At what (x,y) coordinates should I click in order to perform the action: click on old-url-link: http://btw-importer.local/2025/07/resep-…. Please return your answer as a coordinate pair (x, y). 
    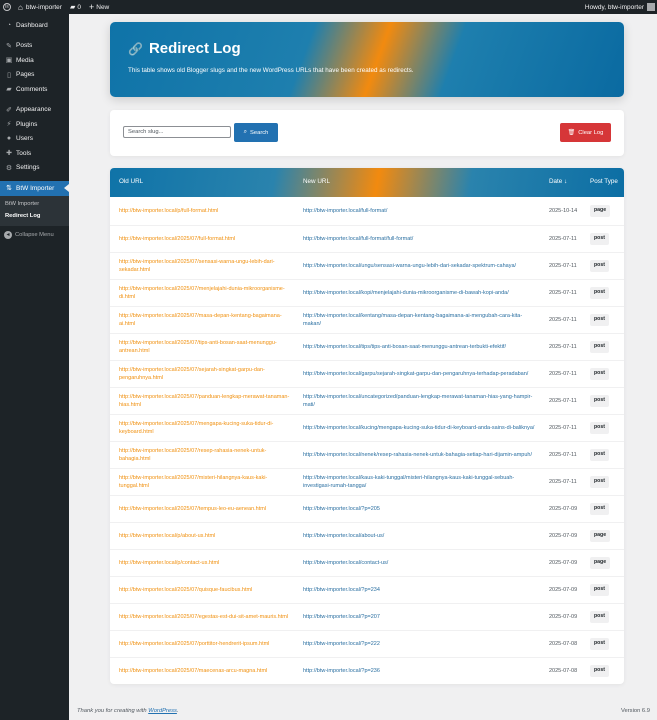
    Looking at the image, I should click on (207, 455).